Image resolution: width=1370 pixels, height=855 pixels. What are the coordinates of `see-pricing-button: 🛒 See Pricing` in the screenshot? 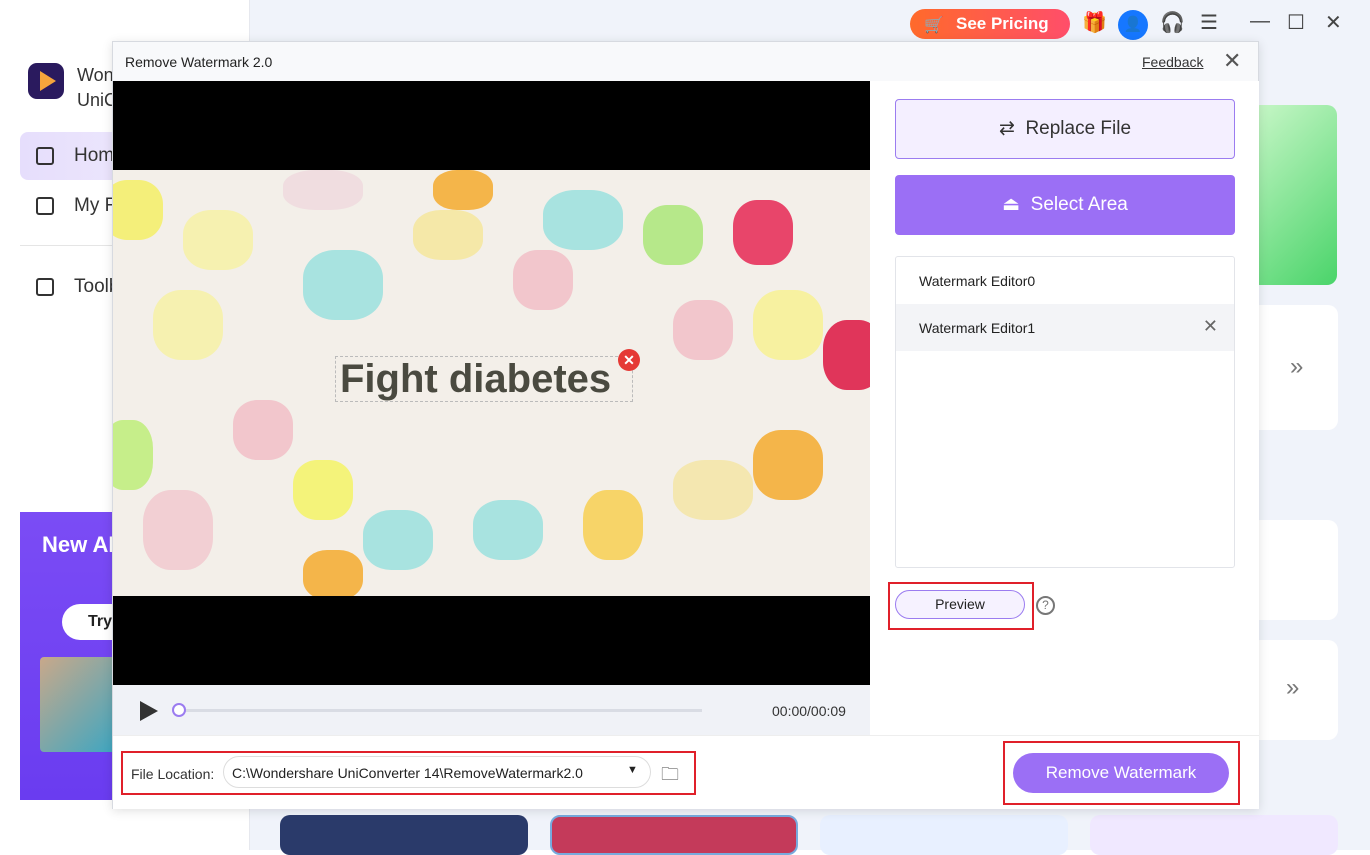 It's located at (990, 24).